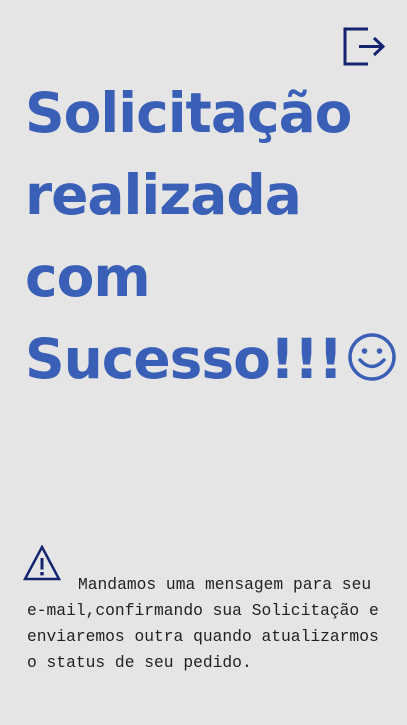  I want to click on heading-line-3: com, so click(88, 277).